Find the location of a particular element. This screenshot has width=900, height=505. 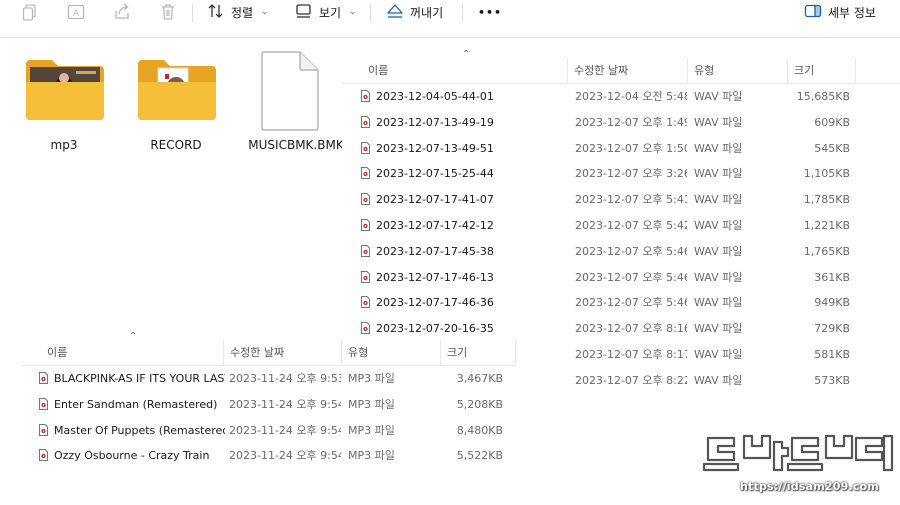

details-pane-button: 세부 정보 is located at coordinates (840, 12).